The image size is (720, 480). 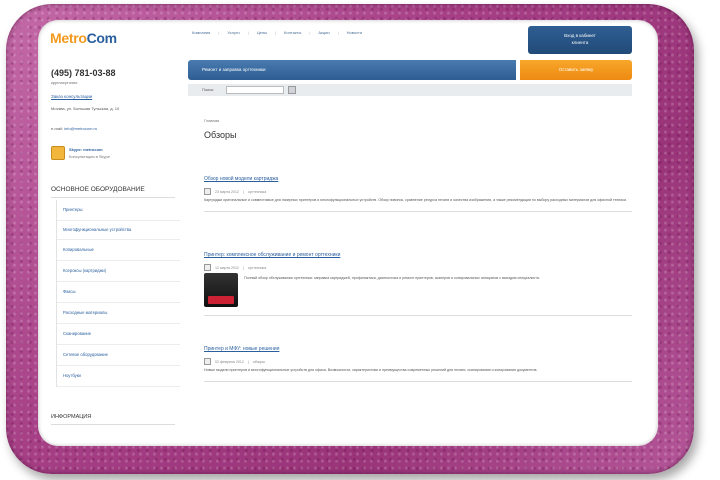 I want to click on nav-item: Контакты, so click(x=292, y=32).